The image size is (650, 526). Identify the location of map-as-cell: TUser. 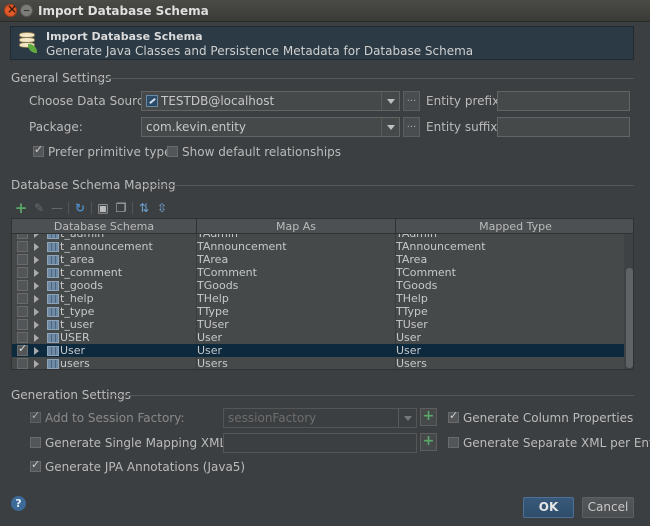
(213, 324).